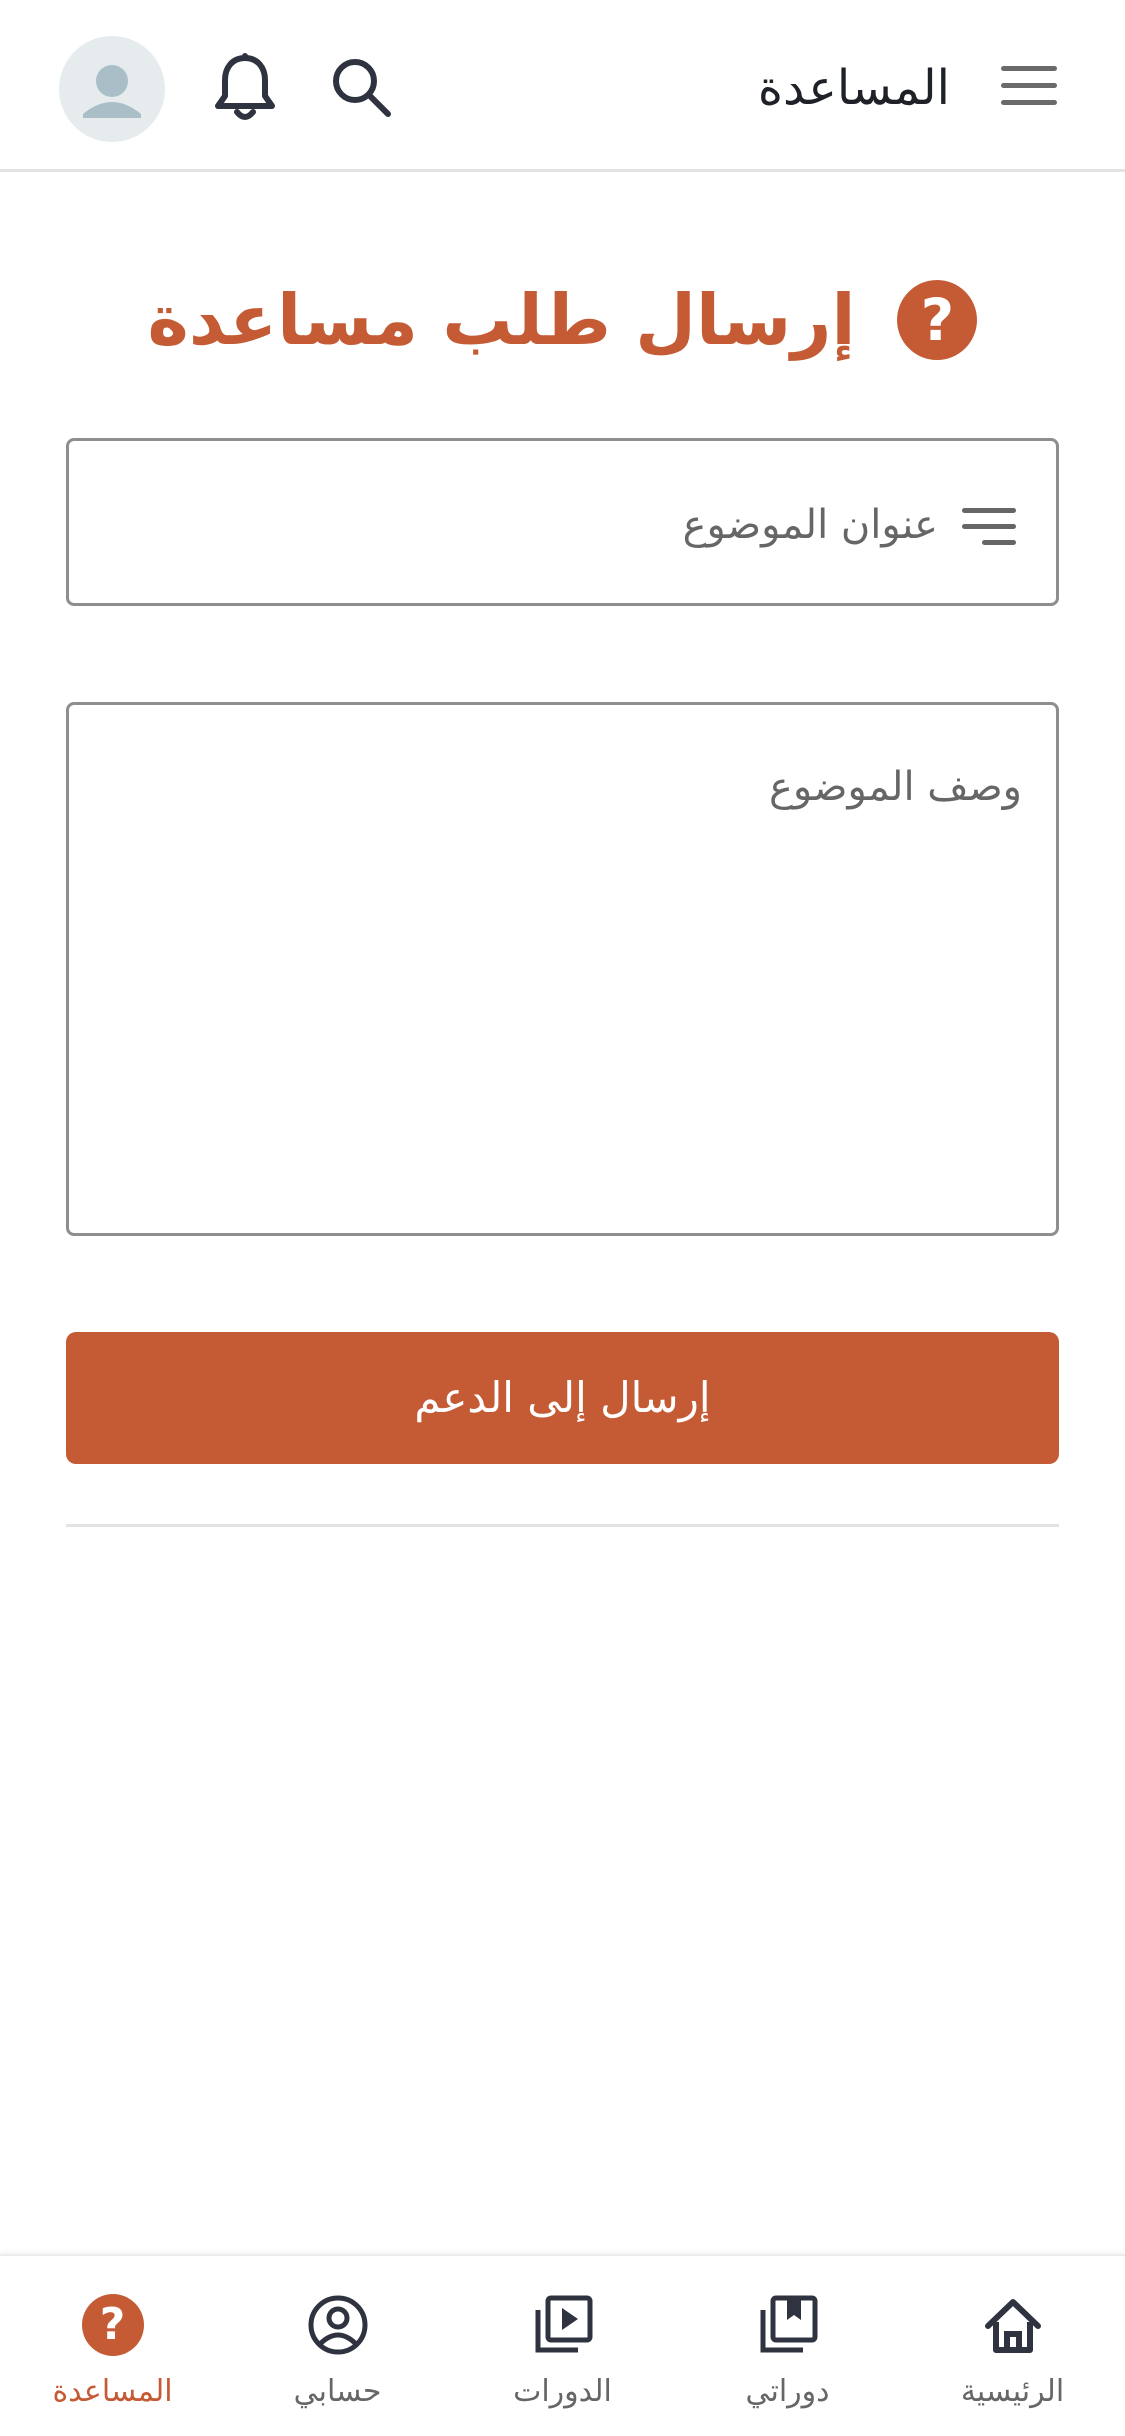 This screenshot has width=1125, height=2436. Describe the element at coordinates (337, 2391) in the screenshot. I see `nav-label-account: حسابي` at that location.